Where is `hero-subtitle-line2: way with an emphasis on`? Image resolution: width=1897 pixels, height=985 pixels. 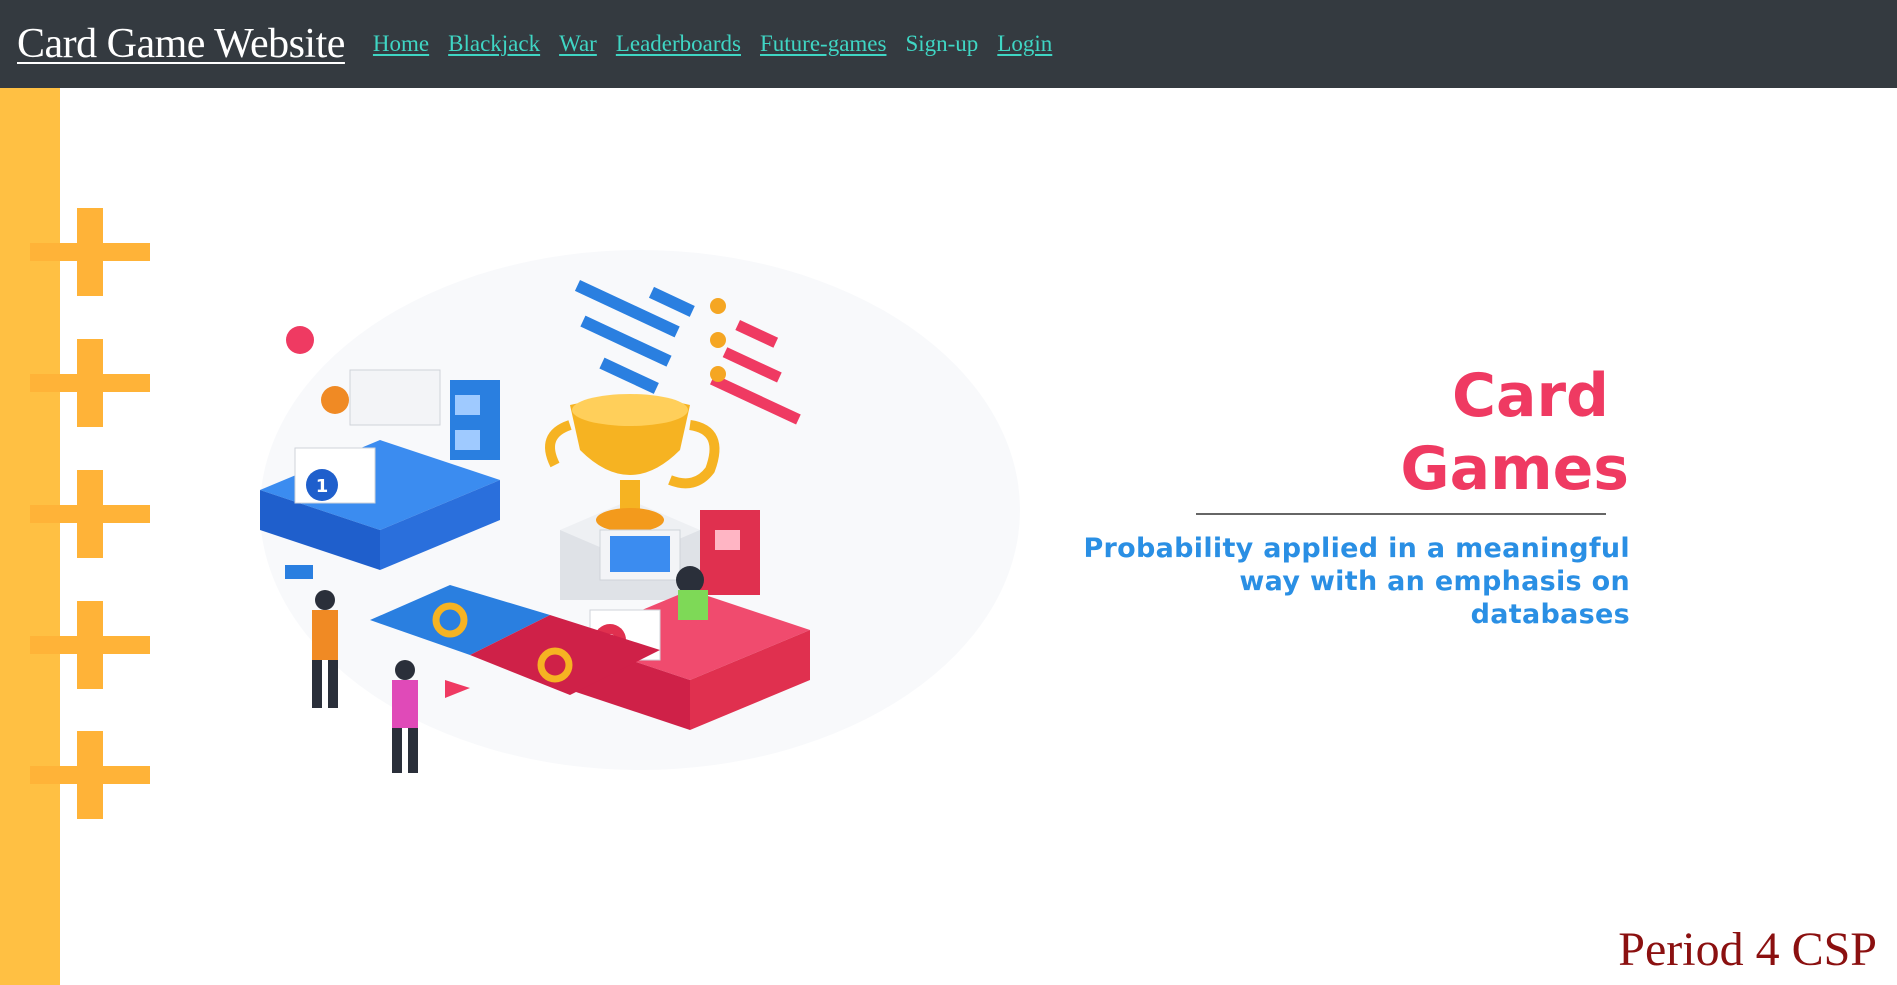 hero-subtitle-line2: way with an emphasis on is located at coordinates (1434, 581).